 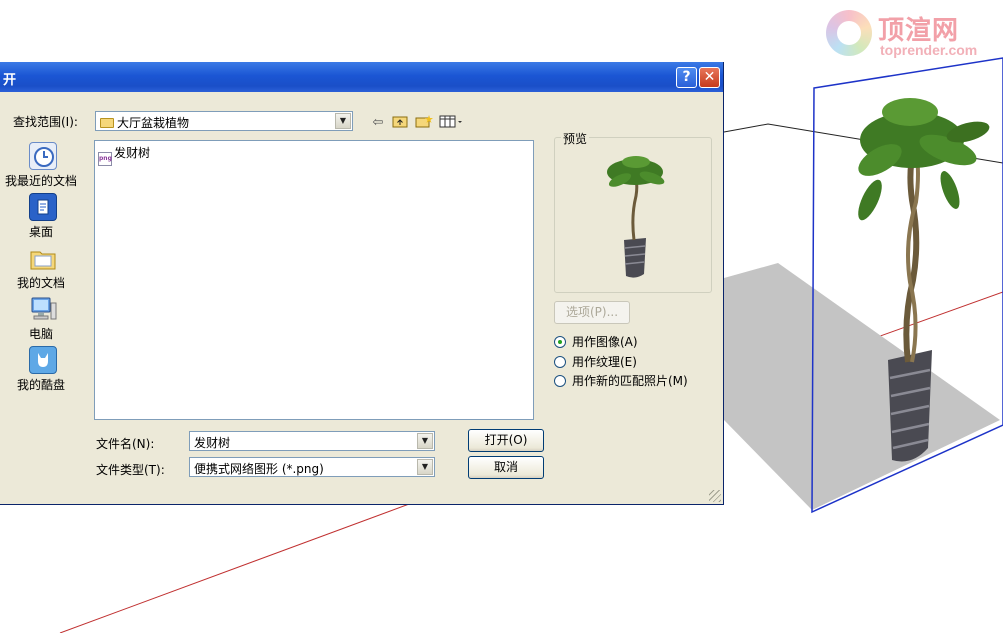 What do you see at coordinates (43, 207) in the screenshot?
I see `desktop-icon` at bounding box center [43, 207].